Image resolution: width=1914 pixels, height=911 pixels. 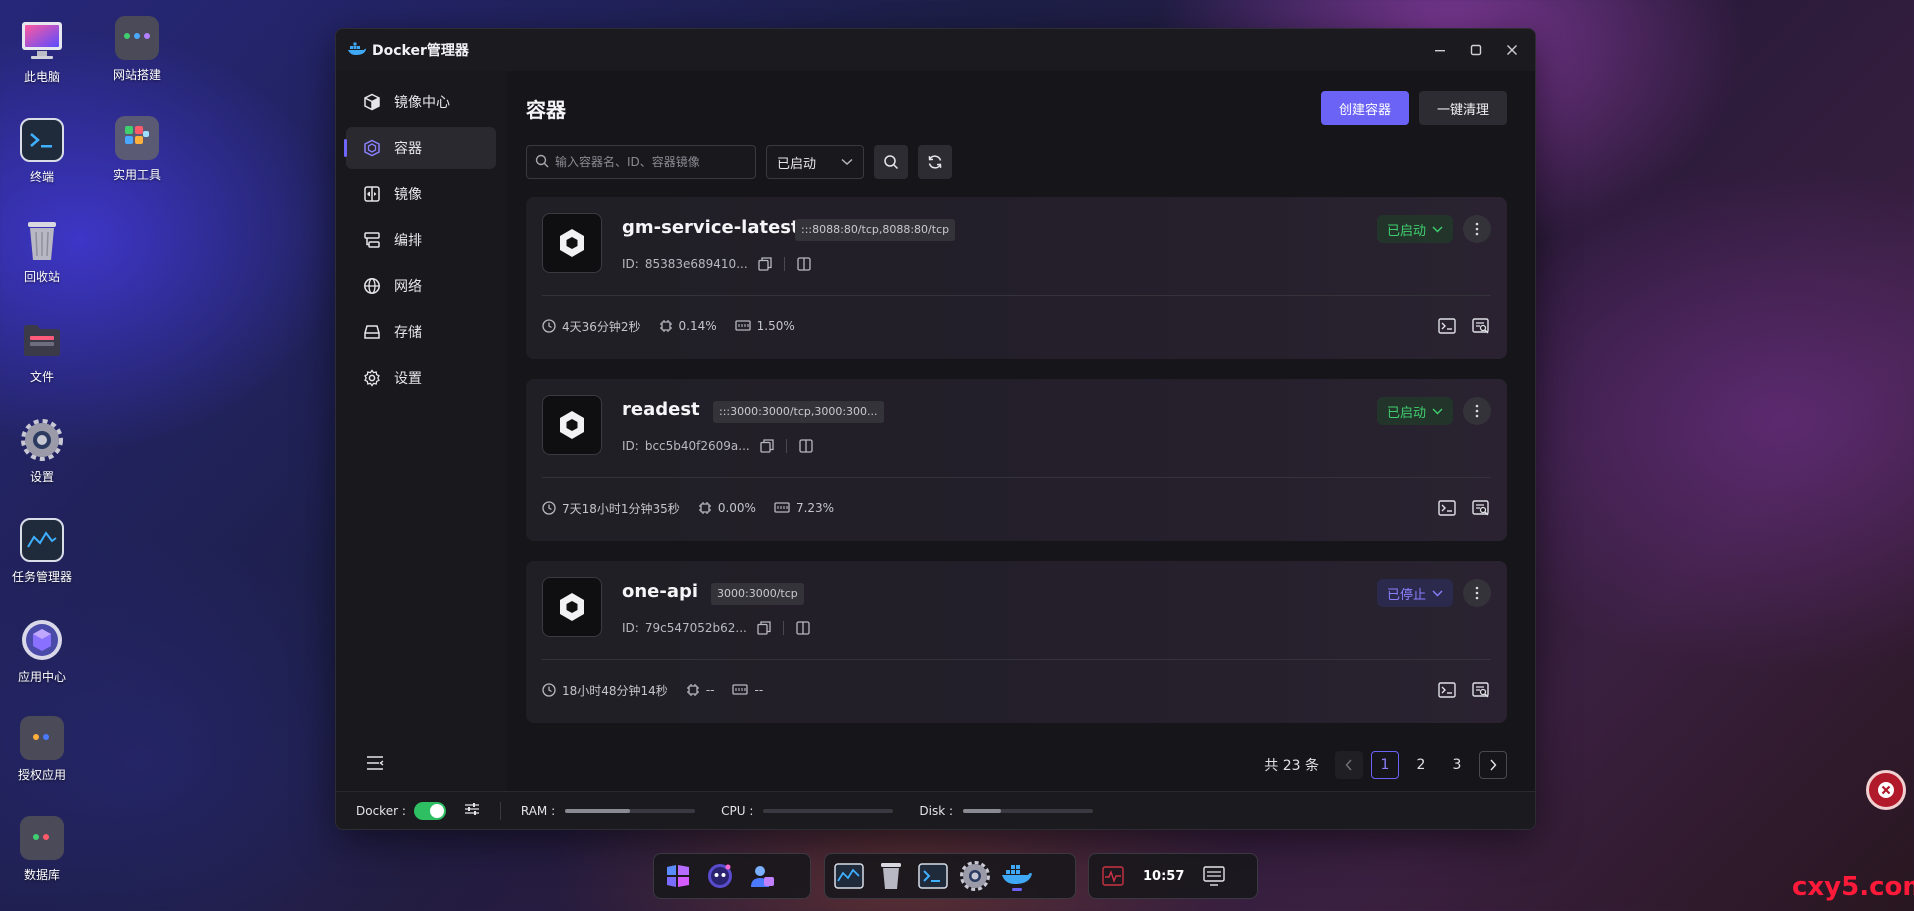 What do you see at coordinates (420, 148) in the screenshot?
I see `sidebar-item-containers: 容器` at bounding box center [420, 148].